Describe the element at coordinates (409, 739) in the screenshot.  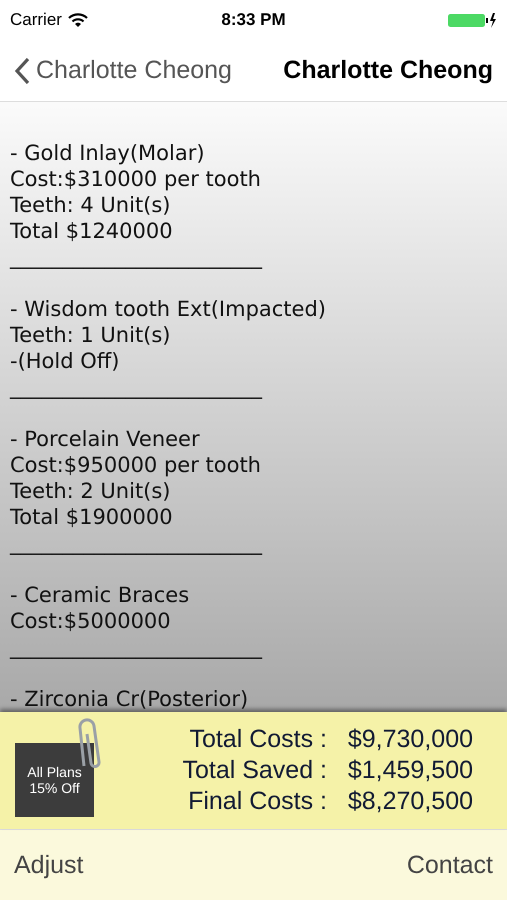
I see `total-value: $9,730,000` at that location.